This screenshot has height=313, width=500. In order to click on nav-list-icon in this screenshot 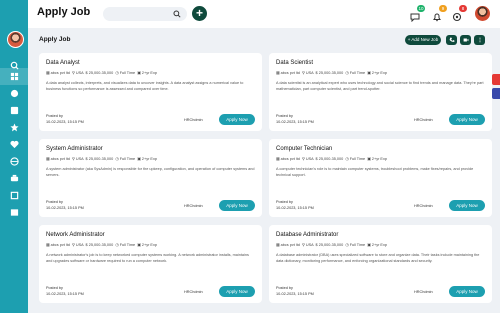, I will do `click(14, 110)`.